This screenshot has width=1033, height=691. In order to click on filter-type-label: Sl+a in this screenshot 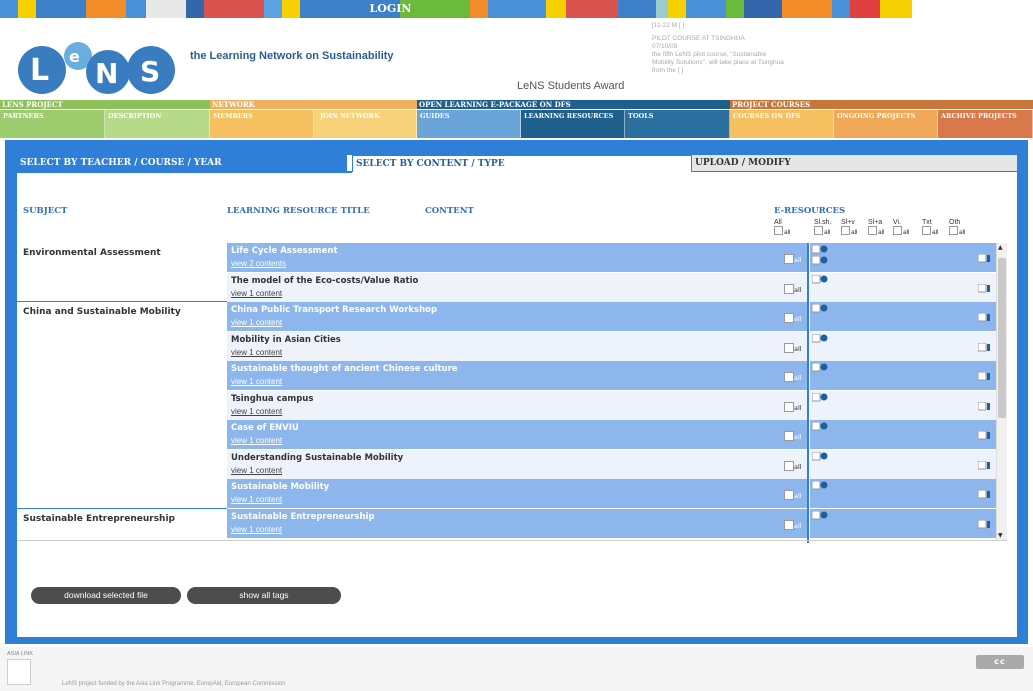, I will do `click(875, 222)`.